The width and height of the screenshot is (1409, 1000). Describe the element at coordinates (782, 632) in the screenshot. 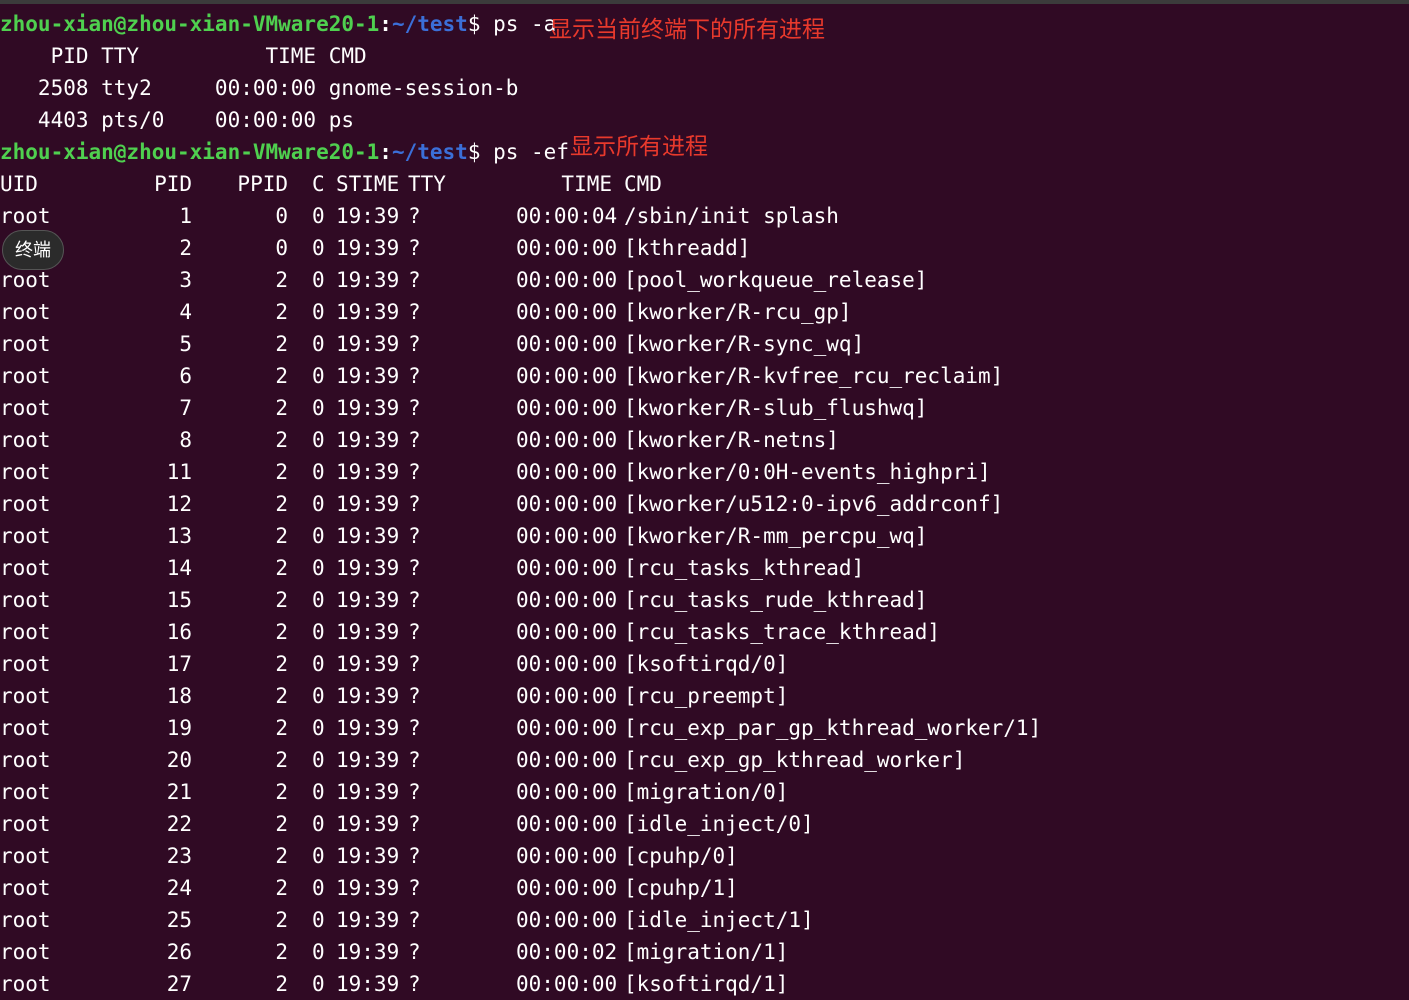

I see `cell-cmd: [rcu_tasks_trace_kthread]` at that location.